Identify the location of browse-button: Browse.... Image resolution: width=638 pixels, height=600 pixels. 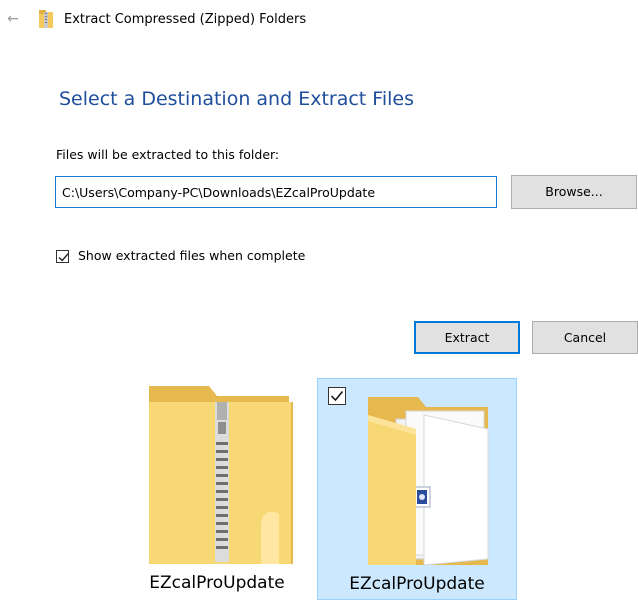
(574, 192).